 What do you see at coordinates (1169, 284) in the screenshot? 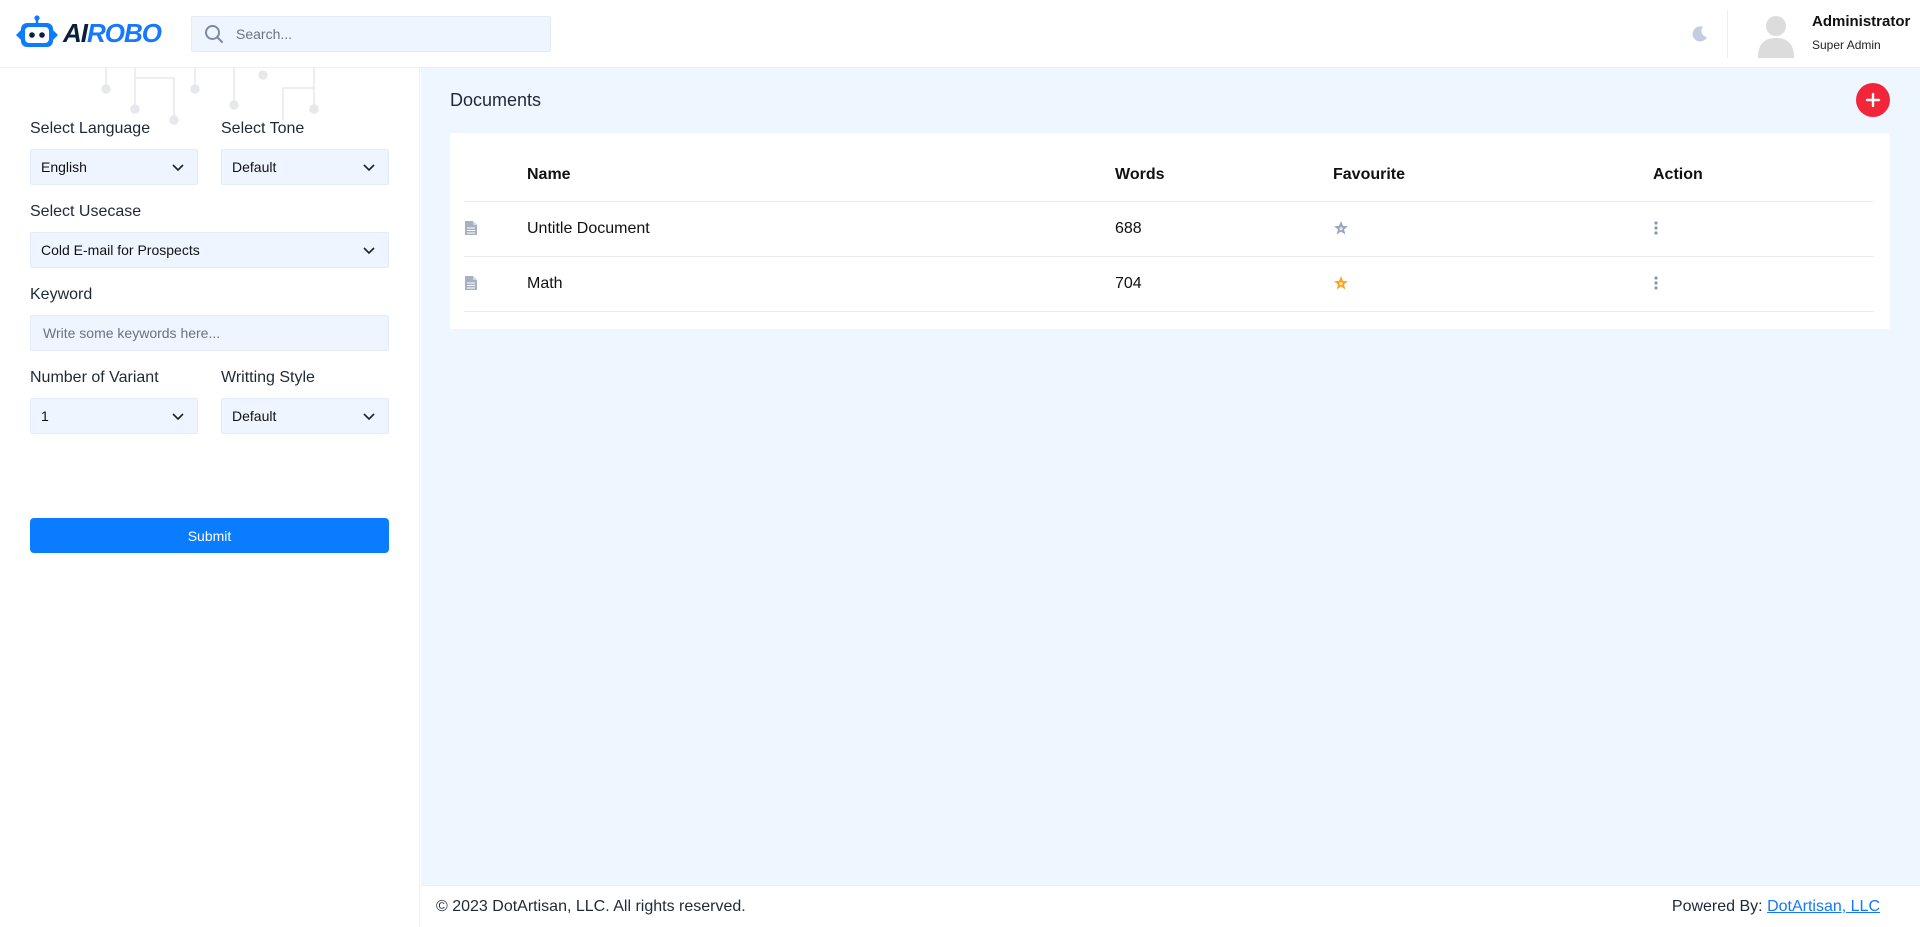
I see `table-row: Math 704` at bounding box center [1169, 284].